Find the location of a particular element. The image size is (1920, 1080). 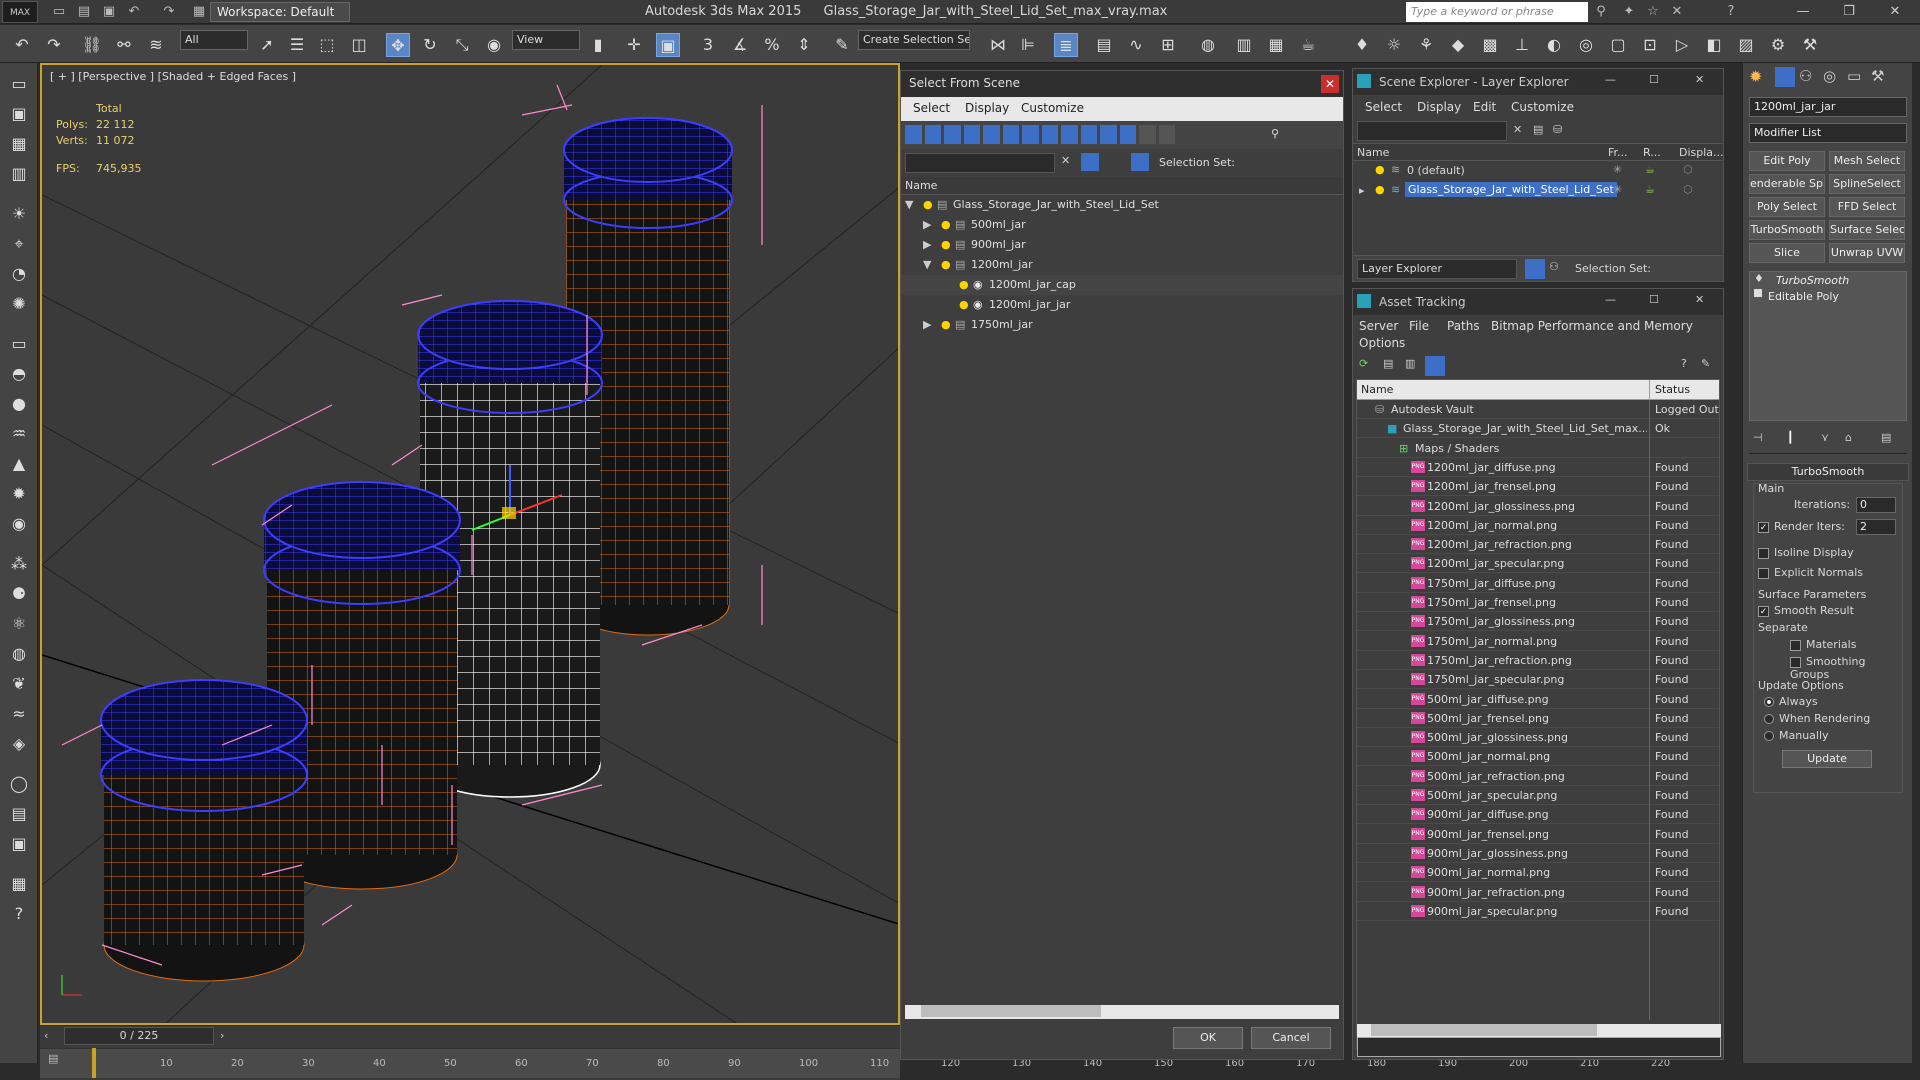

refresh-icon: ⟳ is located at coordinates (1363, 363).